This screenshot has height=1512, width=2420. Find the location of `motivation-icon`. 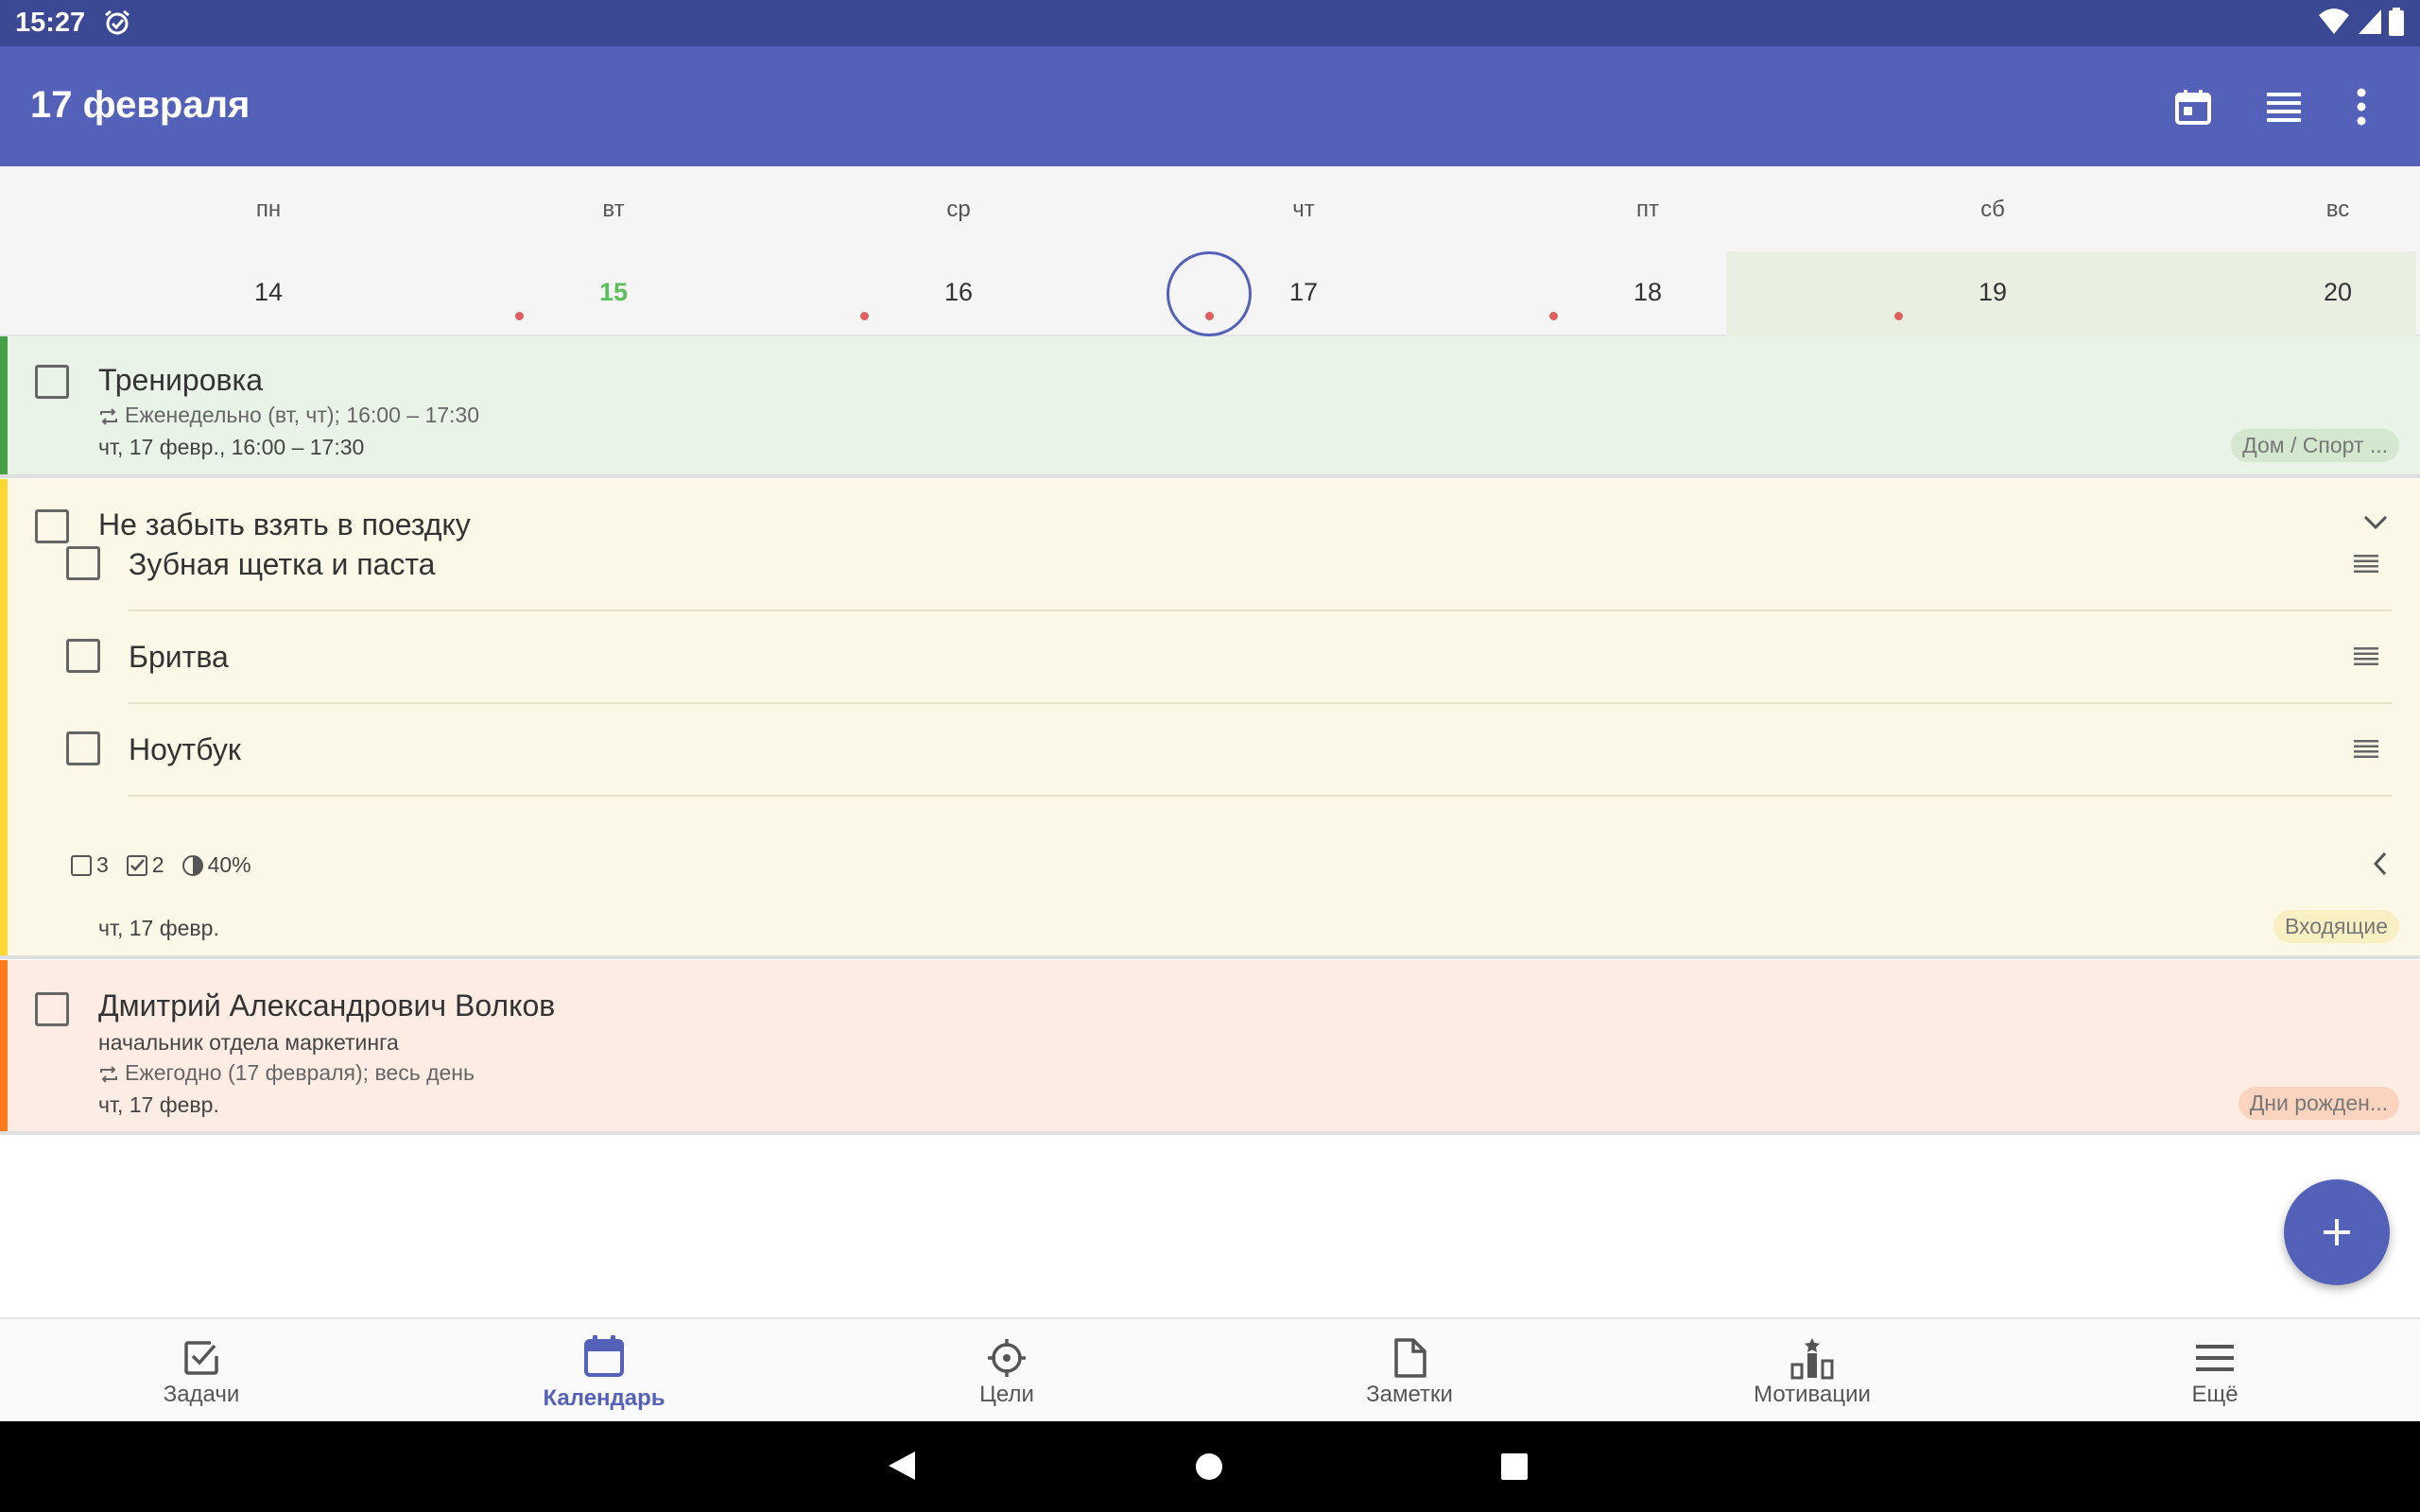

motivation-icon is located at coordinates (1812, 1358).